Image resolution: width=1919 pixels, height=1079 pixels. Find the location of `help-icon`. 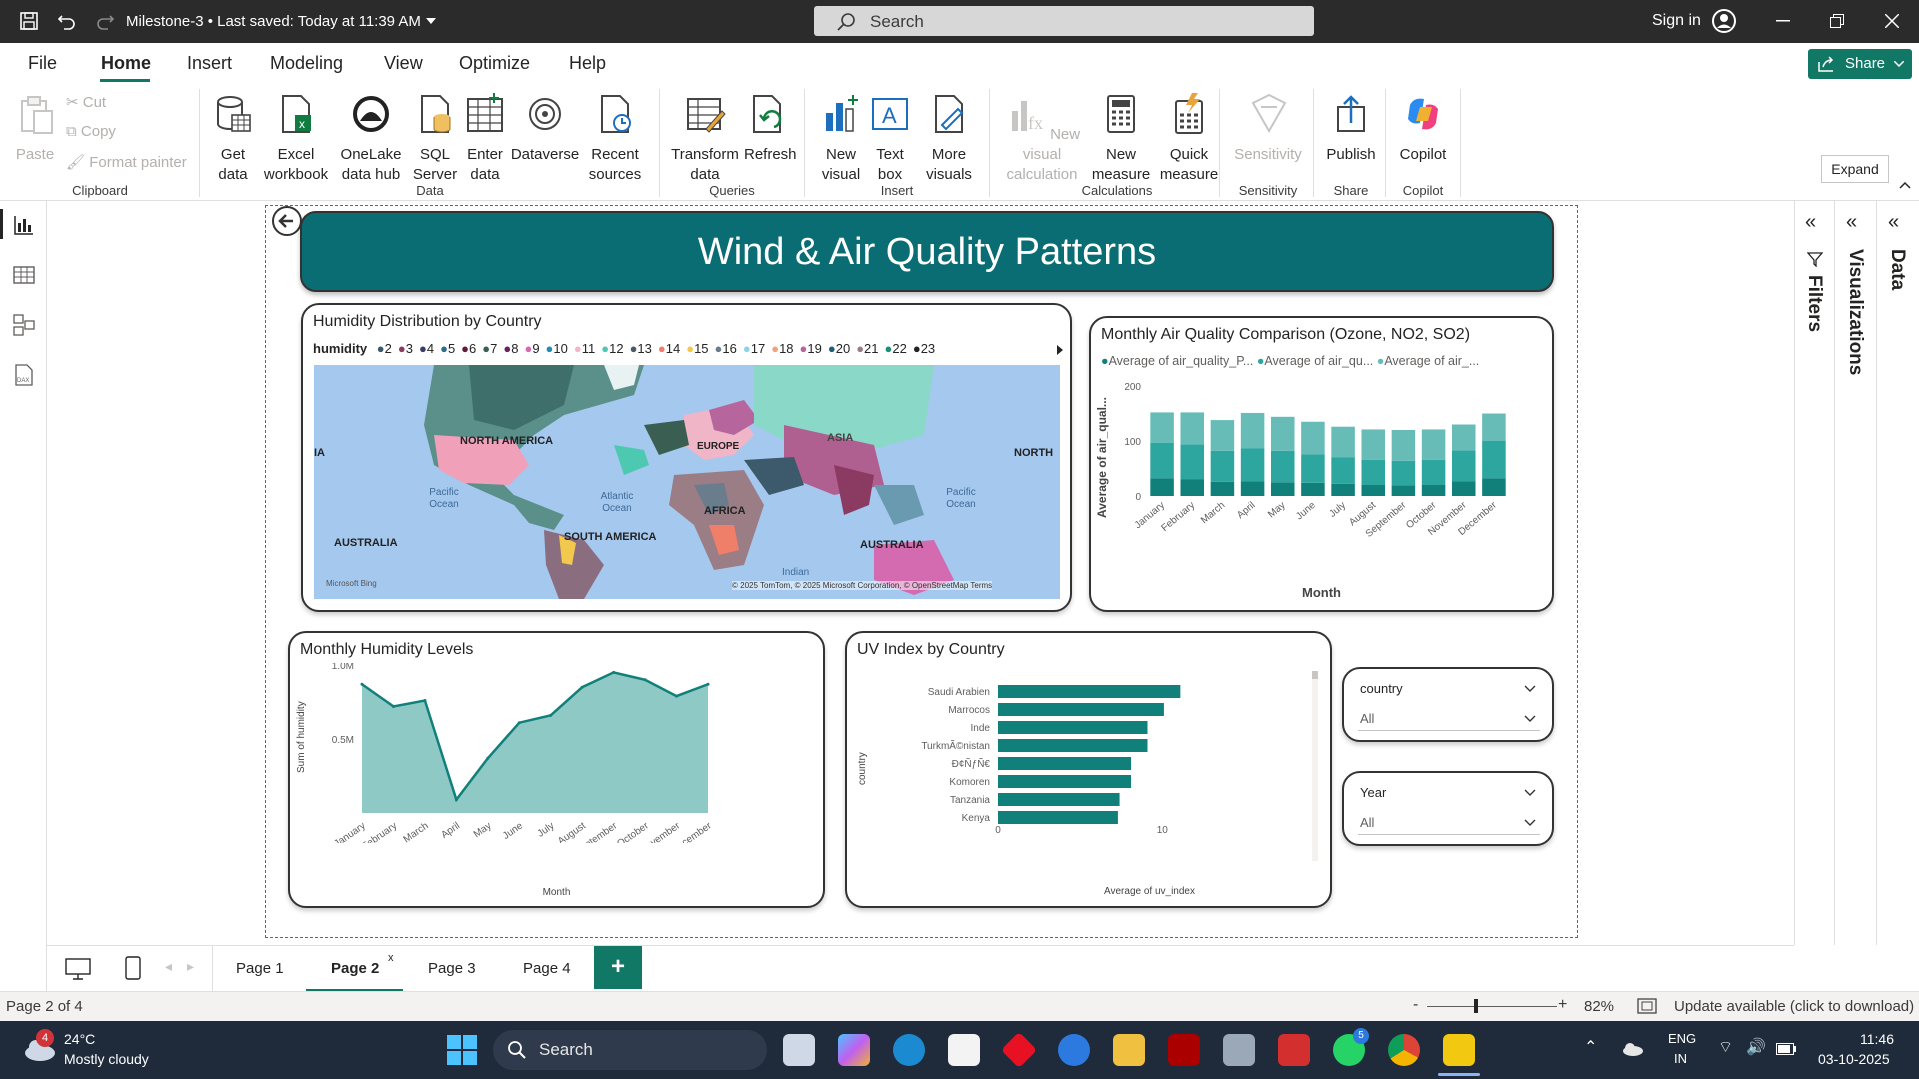

help-icon is located at coordinates (1074, 1050).